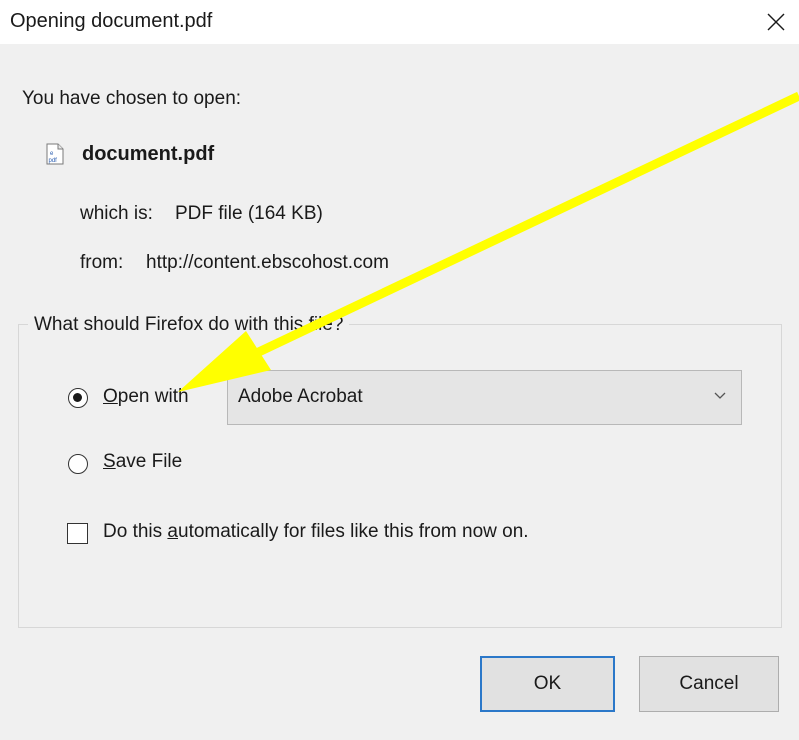 The height and width of the screenshot is (740, 799). What do you see at coordinates (484, 397) in the screenshot?
I see `application-select: Adobe Acrobat` at bounding box center [484, 397].